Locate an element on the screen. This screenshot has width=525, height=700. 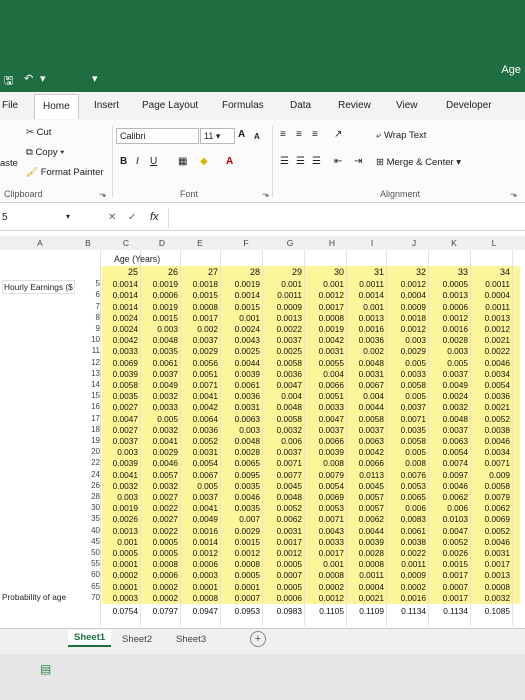
column-header-g: G is located at coordinates (290, 243).